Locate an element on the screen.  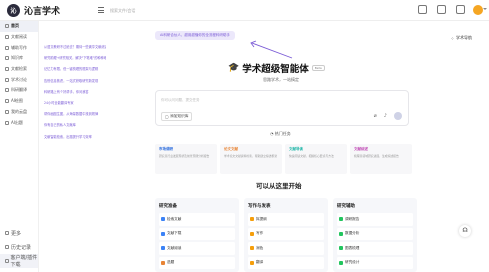
panel-item: 研究设计 is located at coordinates (375, 262).